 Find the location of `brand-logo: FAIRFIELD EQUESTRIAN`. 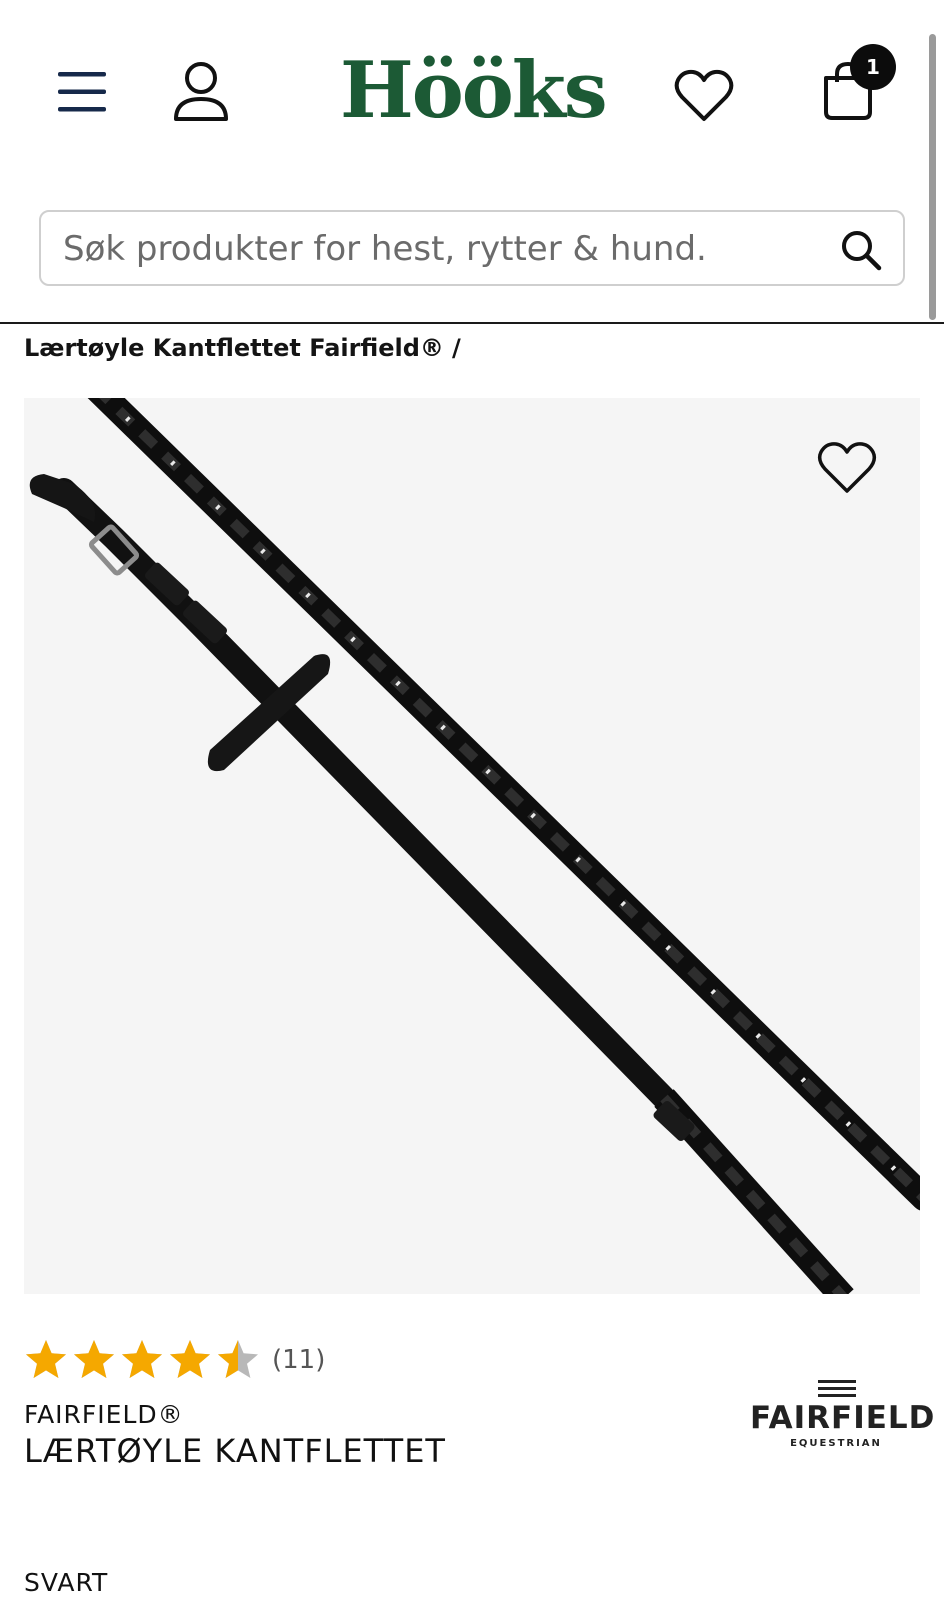

brand-logo: FAIRFIELD EQUESTRIAN is located at coordinates (843, 1419).